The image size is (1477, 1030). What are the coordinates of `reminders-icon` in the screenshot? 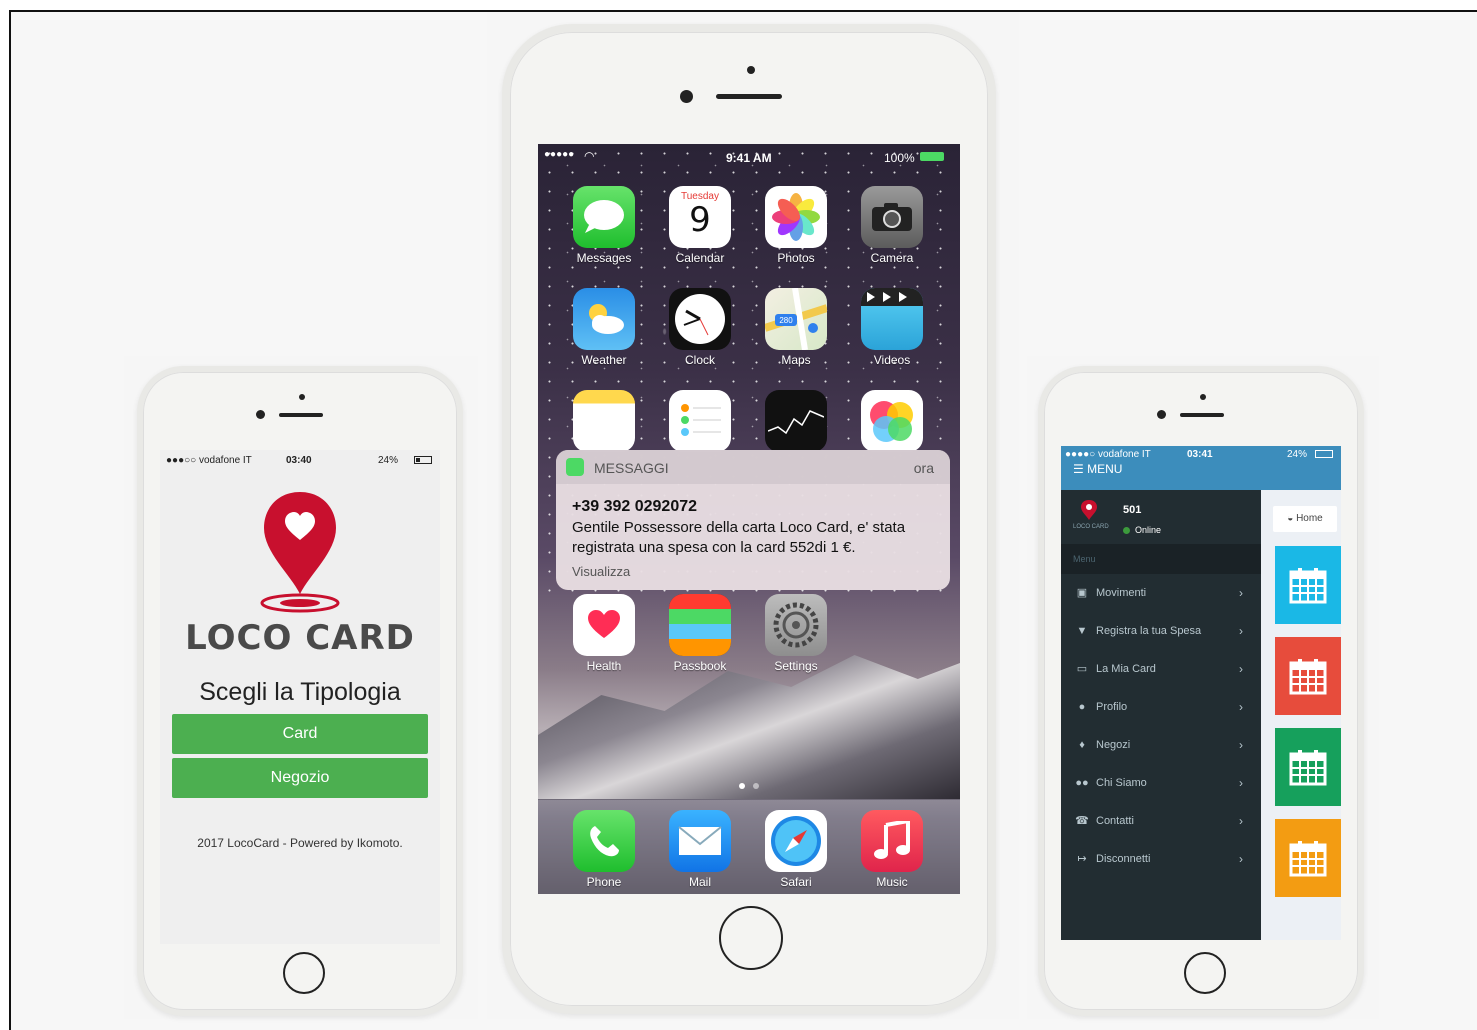 It's located at (700, 421).